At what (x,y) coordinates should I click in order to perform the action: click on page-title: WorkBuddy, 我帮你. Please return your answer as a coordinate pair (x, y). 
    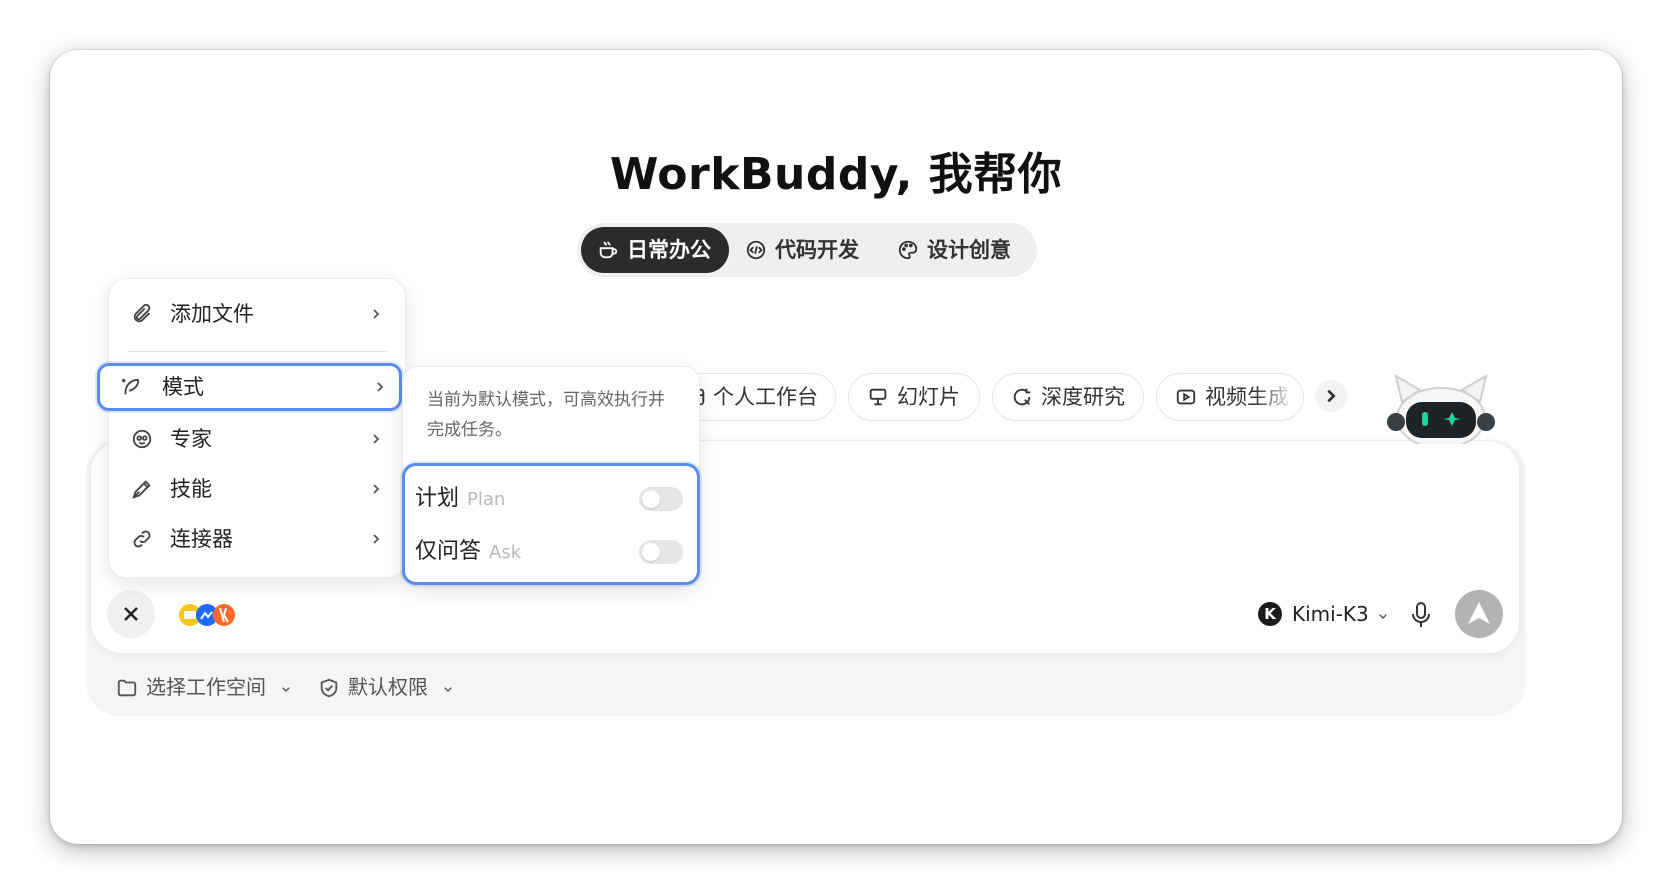
    Looking at the image, I should click on (836, 174).